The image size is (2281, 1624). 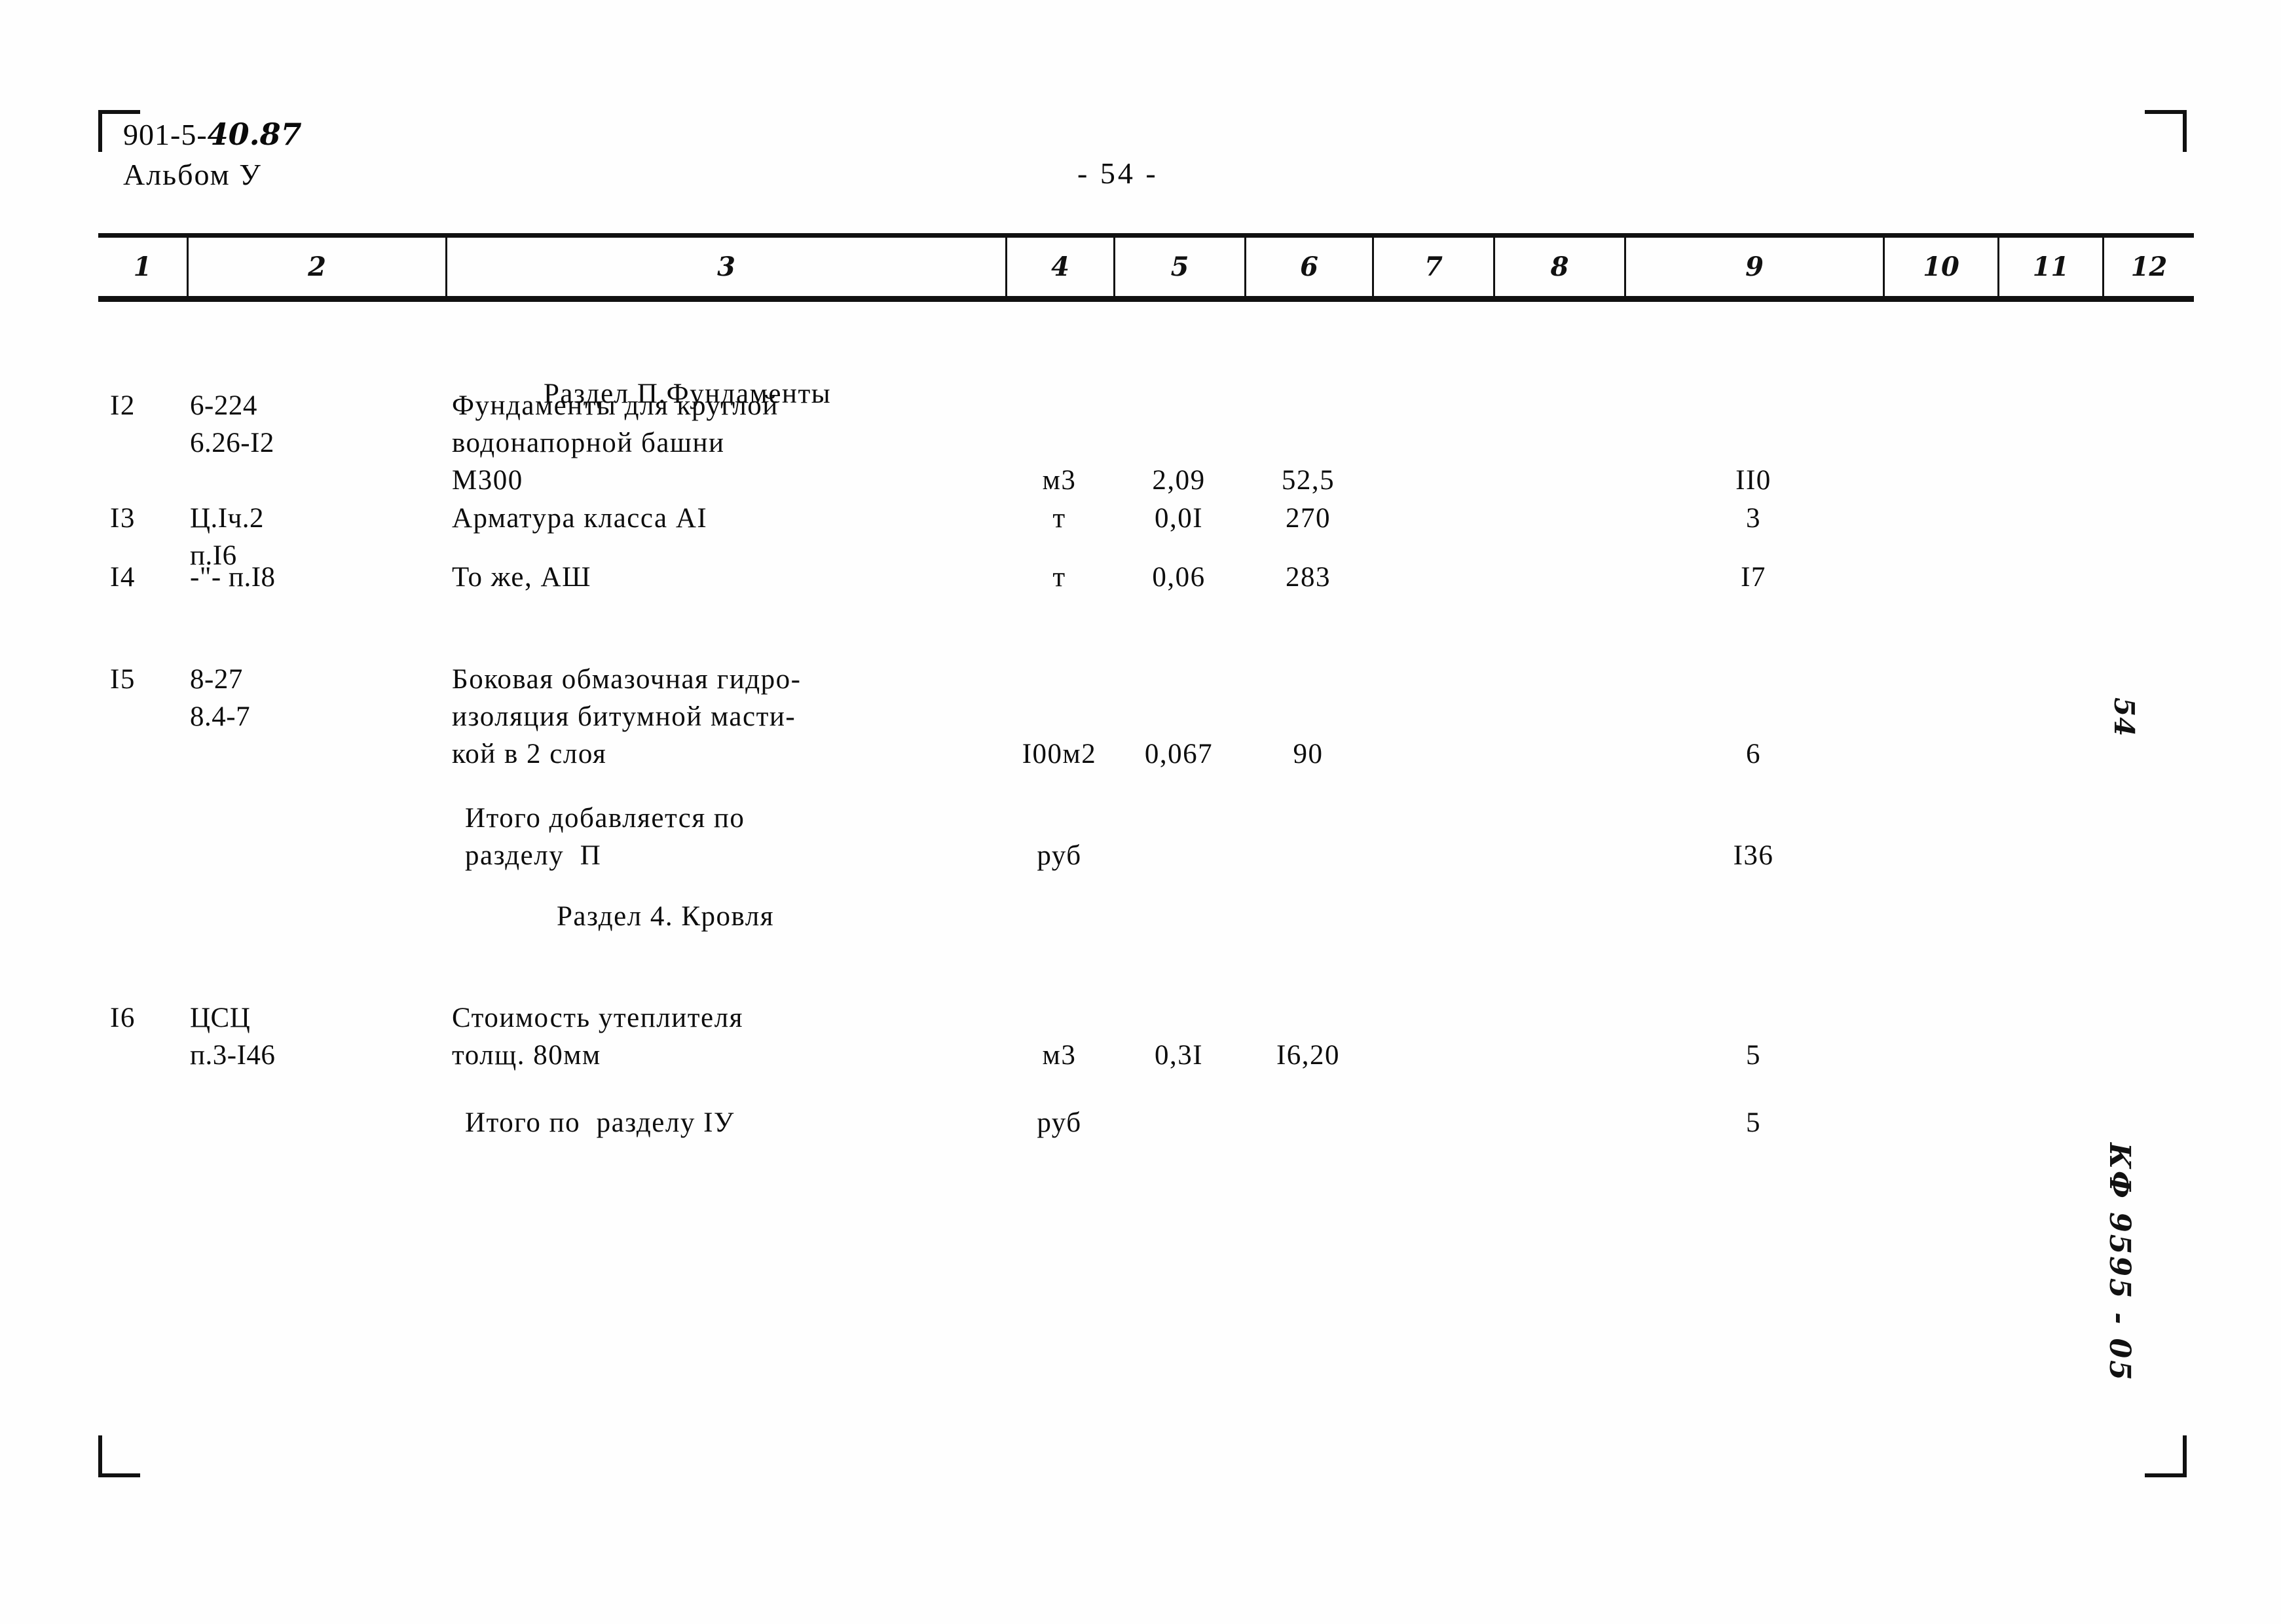 What do you see at coordinates (1146, 235) in the screenshot?
I see `table-top-rule` at bounding box center [1146, 235].